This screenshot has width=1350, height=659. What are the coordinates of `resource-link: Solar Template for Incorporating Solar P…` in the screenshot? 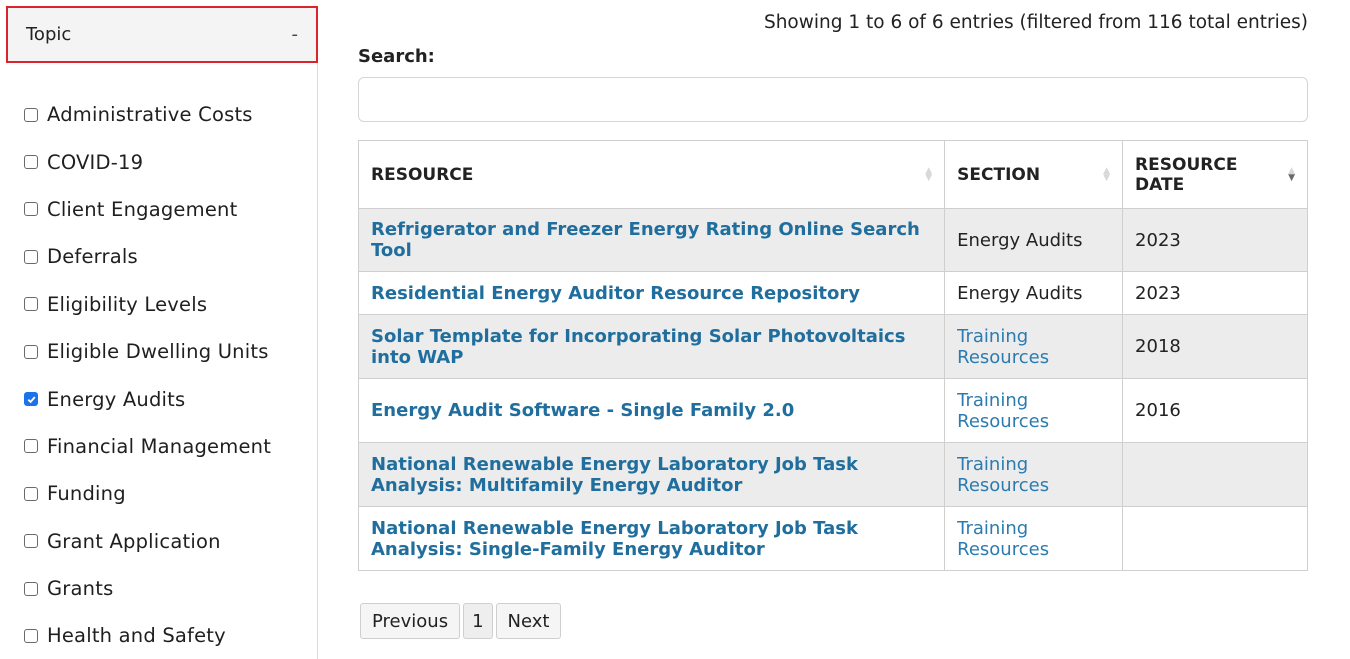 It's located at (638, 347).